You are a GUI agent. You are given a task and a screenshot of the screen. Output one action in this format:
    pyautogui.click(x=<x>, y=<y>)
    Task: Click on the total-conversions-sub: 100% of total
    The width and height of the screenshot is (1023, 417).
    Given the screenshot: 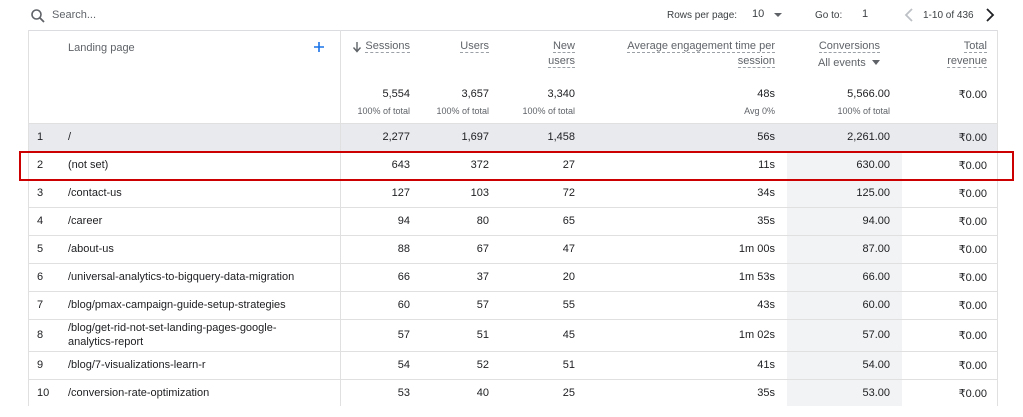 What is the action you would take?
    pyautogui.click(x=863, y=111)
    